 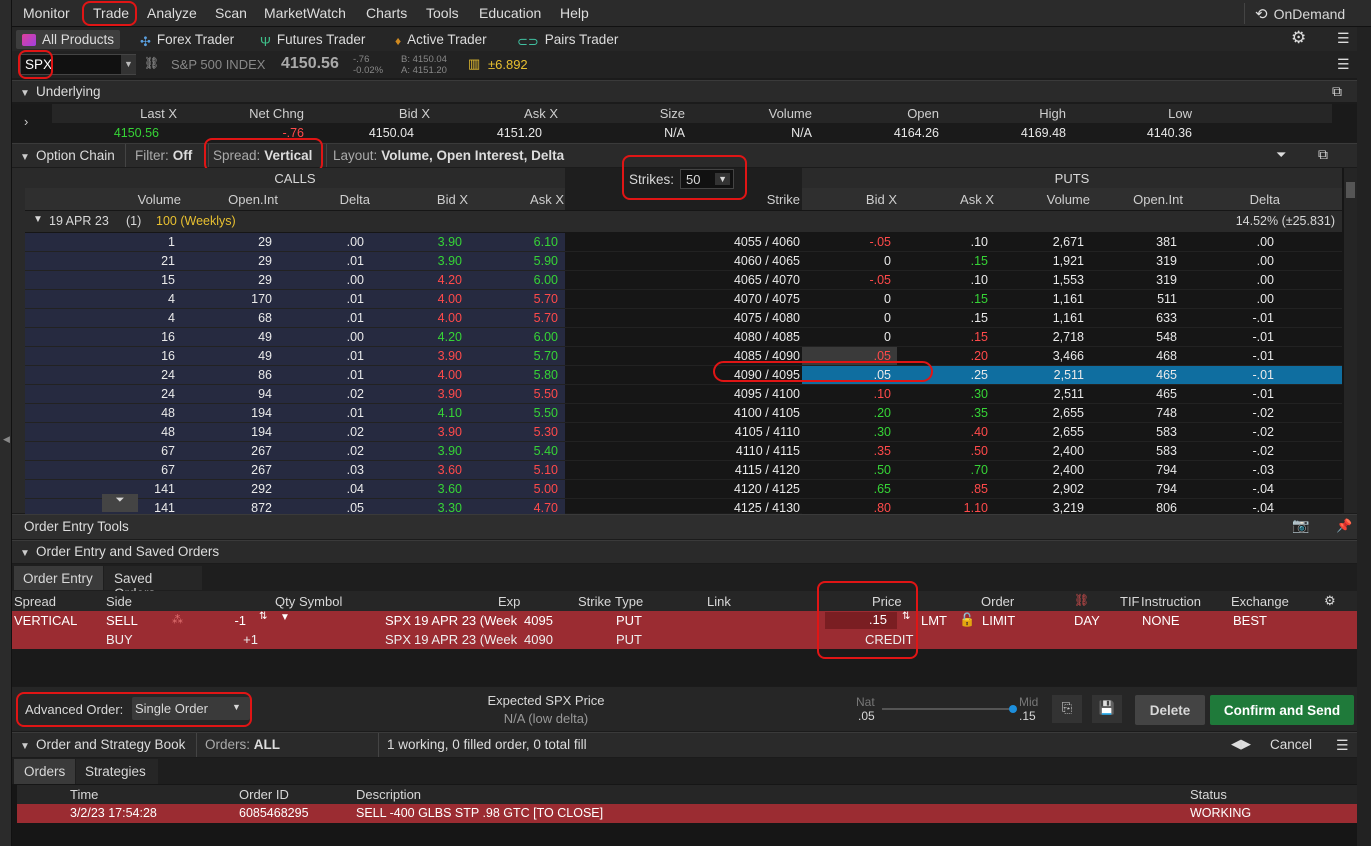 I want to click on col-call-volume: Volume, so click(x=103, y=199).